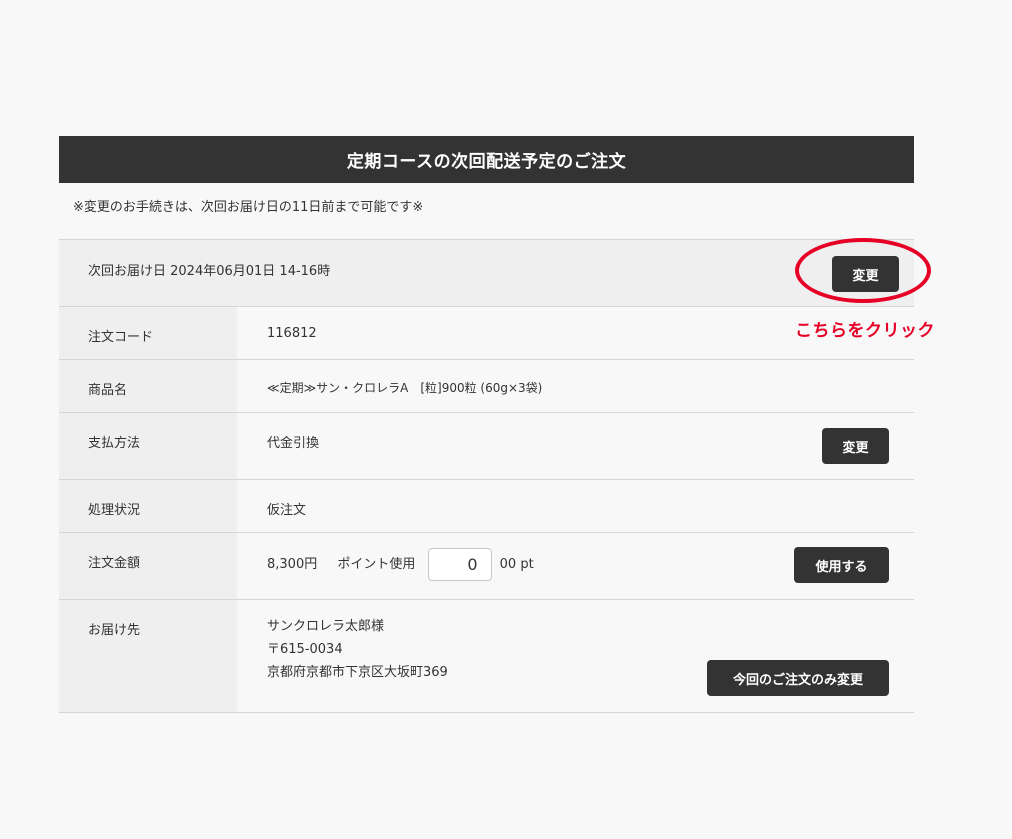 This screenshot has width=1012, height=839. Describe the element at coordinates (855, 446) in the screenshot. I see `change-payment-button: 変更` at that location.